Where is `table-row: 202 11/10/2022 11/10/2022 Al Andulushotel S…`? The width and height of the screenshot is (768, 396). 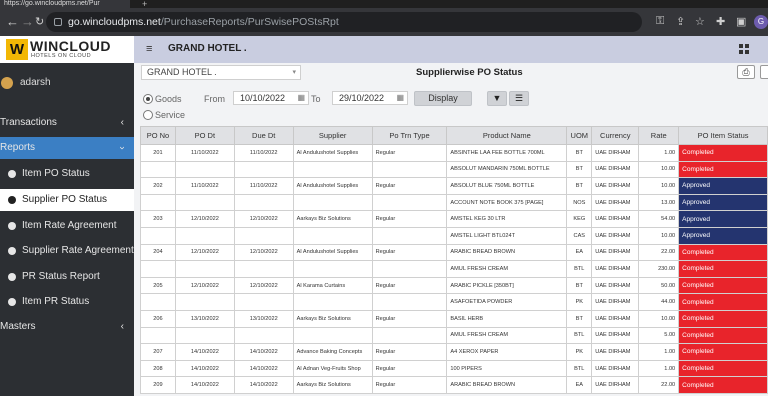 table-row: 202 11/10/2022 11/10/2022 Al Andulushotel S… is located at coordinates (454, 186).